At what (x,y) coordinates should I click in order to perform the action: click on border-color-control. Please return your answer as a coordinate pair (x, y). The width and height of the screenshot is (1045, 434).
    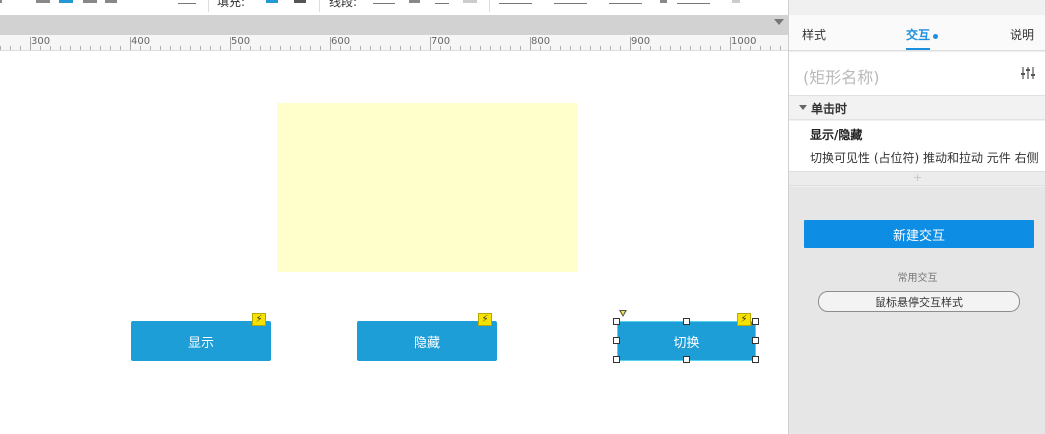
    Looking at the image, I should click on (384, 3).